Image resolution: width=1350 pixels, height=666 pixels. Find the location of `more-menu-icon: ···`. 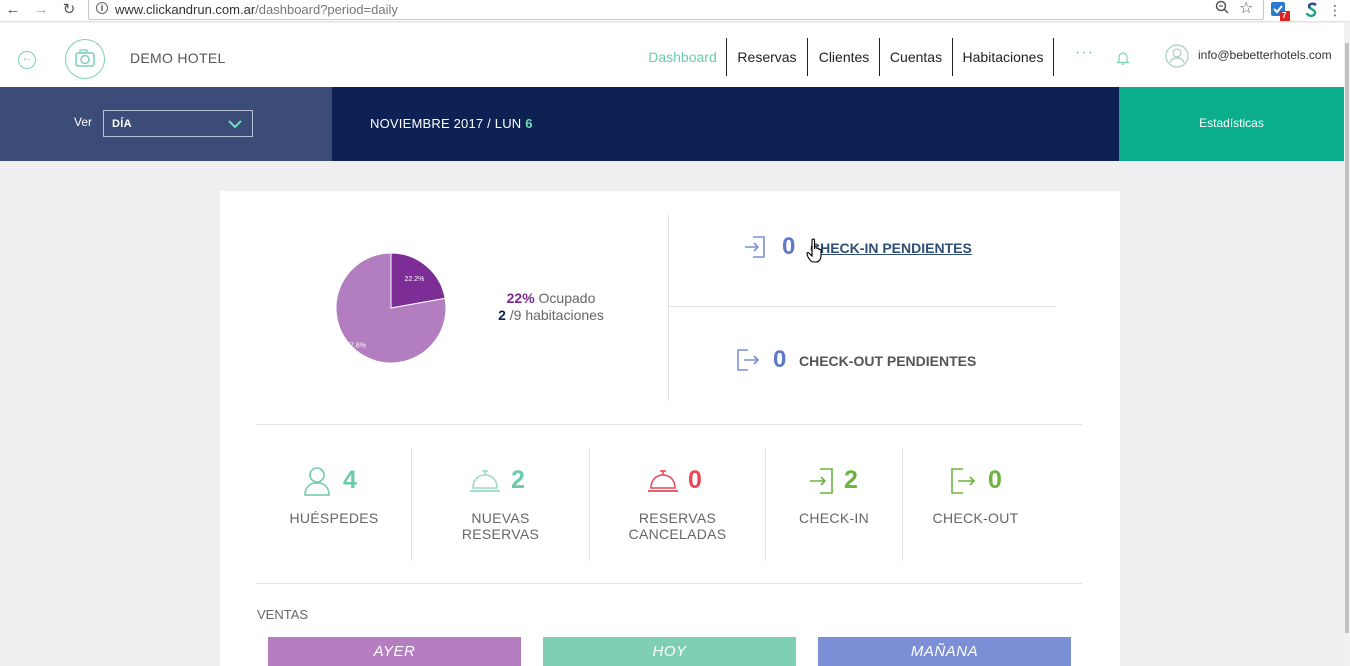

more-menu-icon: ··· is located at coordinates (1084, 53).